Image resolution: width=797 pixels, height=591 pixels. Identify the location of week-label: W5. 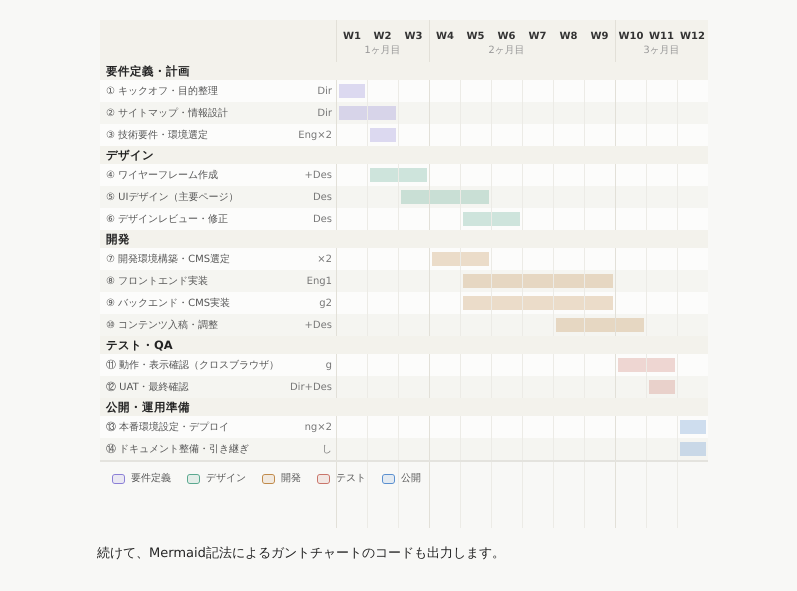
(476, 37).